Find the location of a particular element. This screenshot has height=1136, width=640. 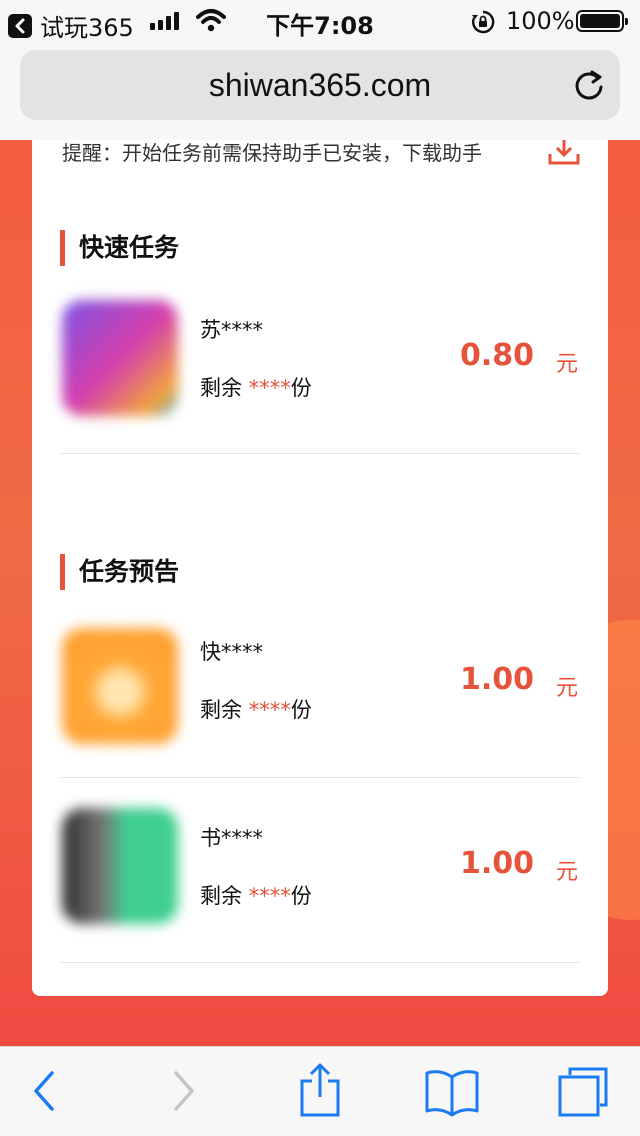

rotation-lock-icon is located at coordinates (483, 24).